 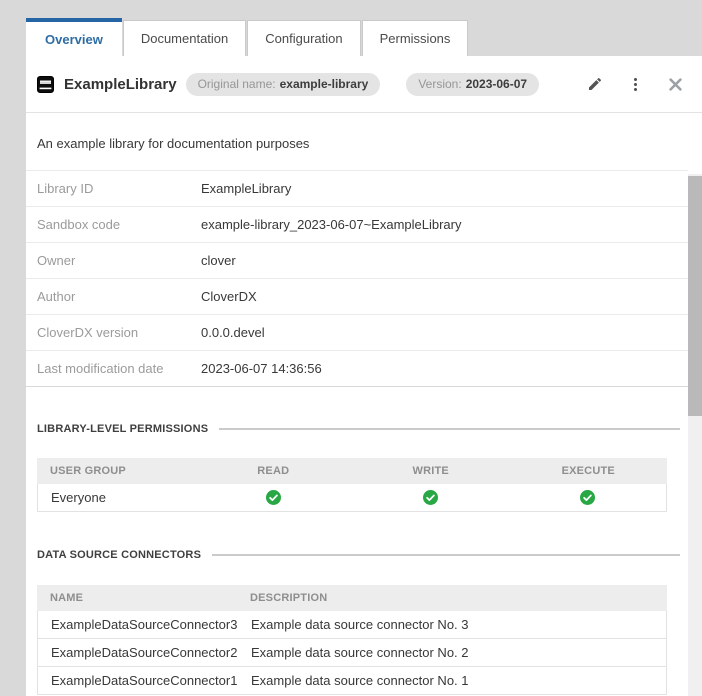 I want to click on connector-description: Example data source connector No. 1, so click(x=360, y=680).